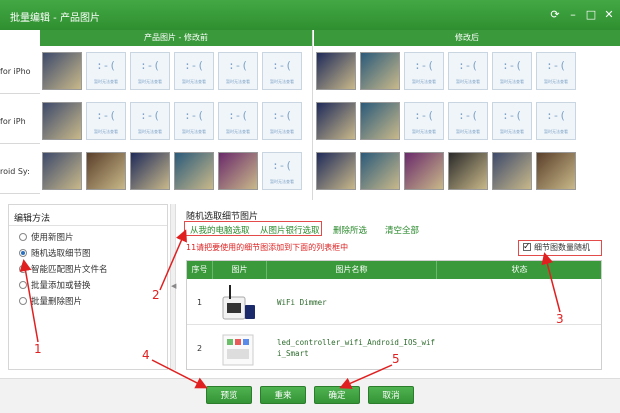 Image resolution: width=620 pixels, height=413 pixels. What do you see at coordinates (32, 219) in the screenshot?
I see `edit-method-title: 编辑方法` at bounding box center [32, 219].